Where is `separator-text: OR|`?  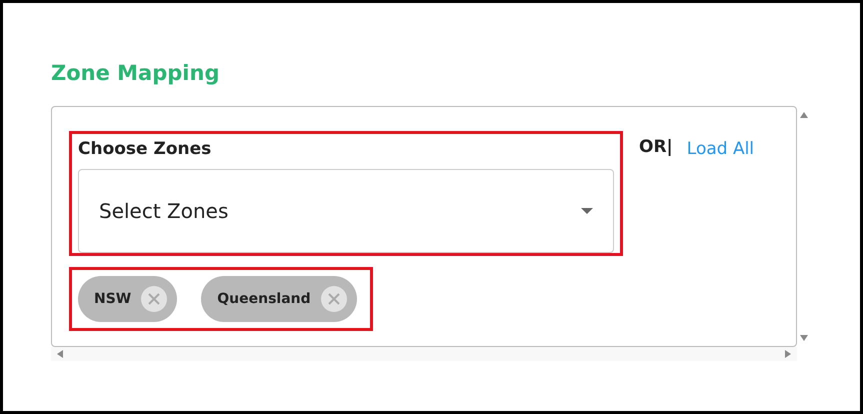
separator-text: OR| is located at coordinates (656, 147).